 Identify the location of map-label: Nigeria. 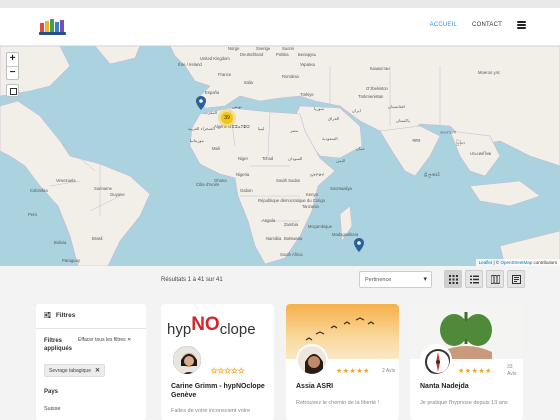
(243, 174).